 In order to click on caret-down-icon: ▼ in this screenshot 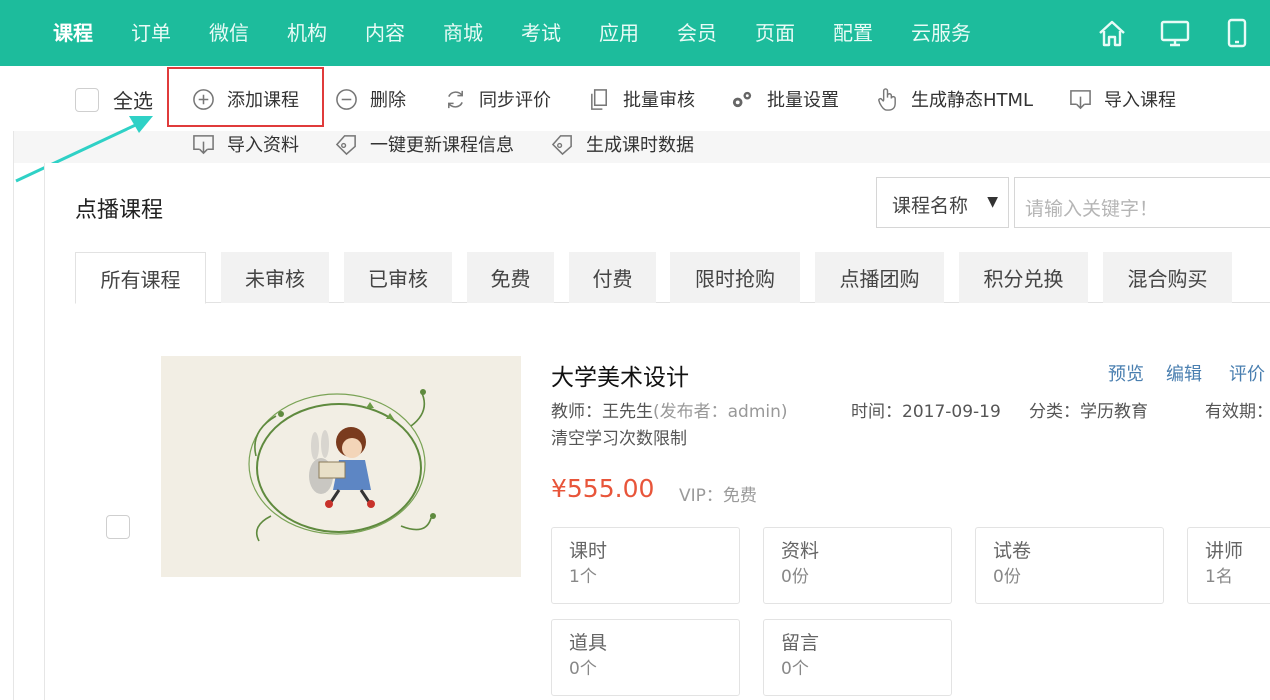, I will do `click(992, 202)`.